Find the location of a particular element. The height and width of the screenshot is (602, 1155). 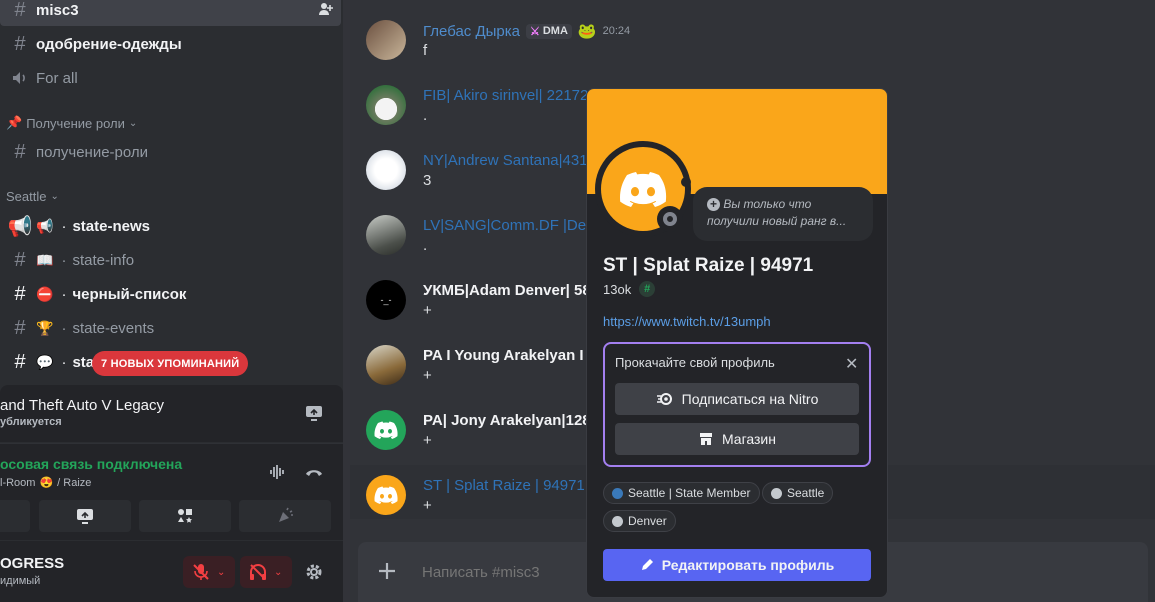

channel-state-news: 📢 📢 · state-news is located at coordinates (78, 226).